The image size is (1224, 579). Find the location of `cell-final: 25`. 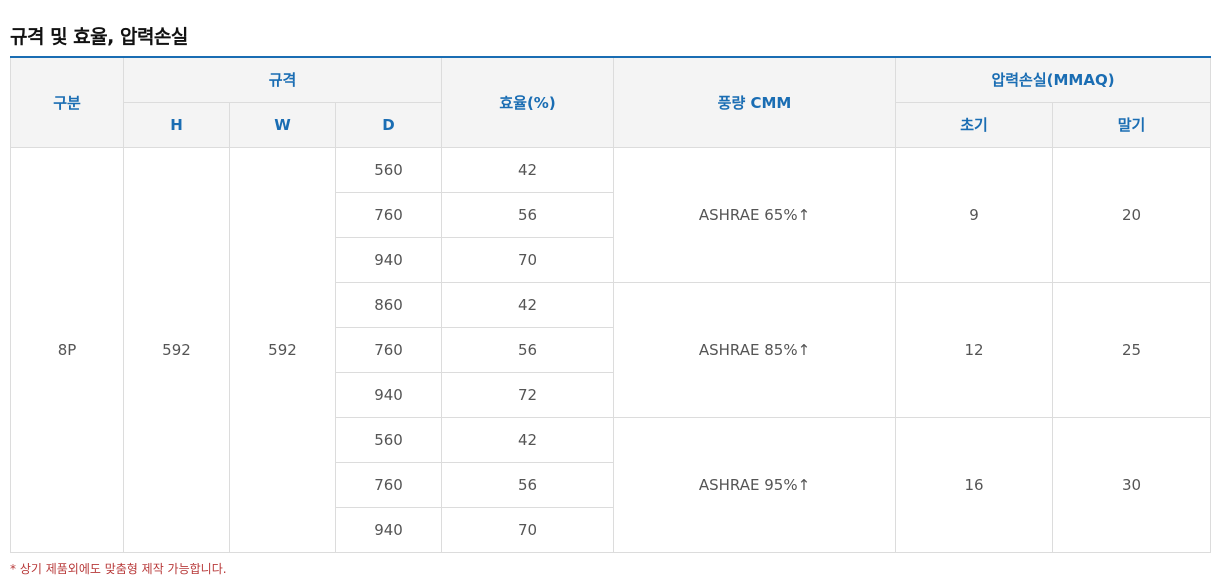

cell-final: 25 is located at coordinates (1132, 349).